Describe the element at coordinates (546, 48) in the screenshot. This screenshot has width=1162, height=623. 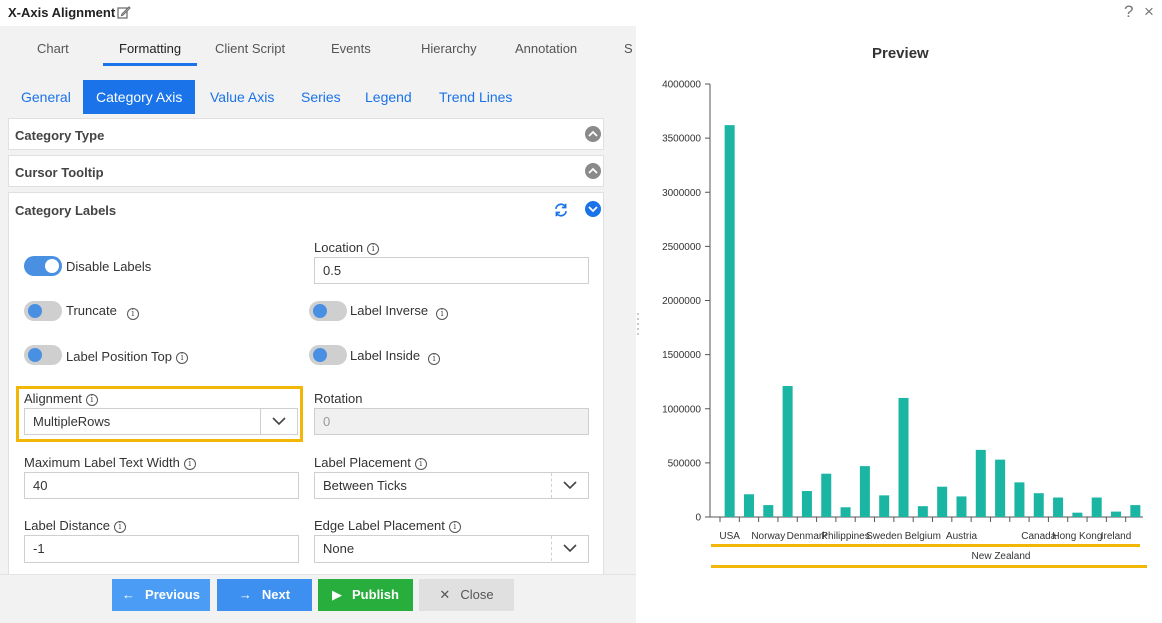
I see `tab-annotation: Annotation` at that location.